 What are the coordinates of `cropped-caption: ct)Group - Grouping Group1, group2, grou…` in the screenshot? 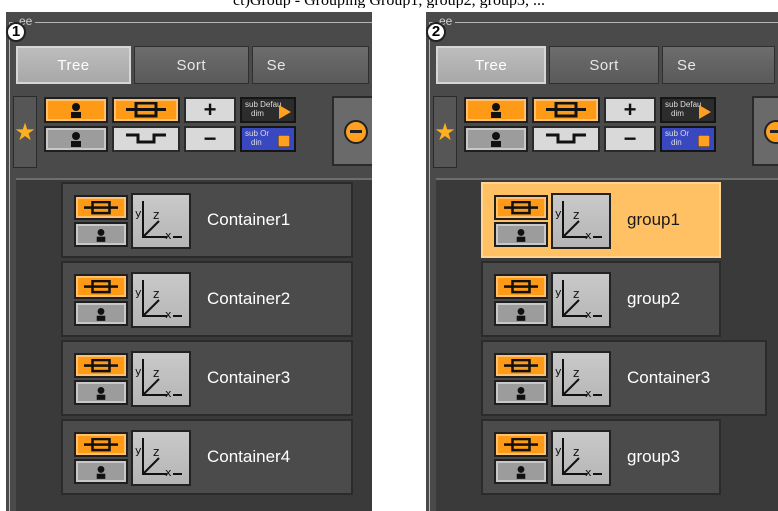 It's located at (389, 4).